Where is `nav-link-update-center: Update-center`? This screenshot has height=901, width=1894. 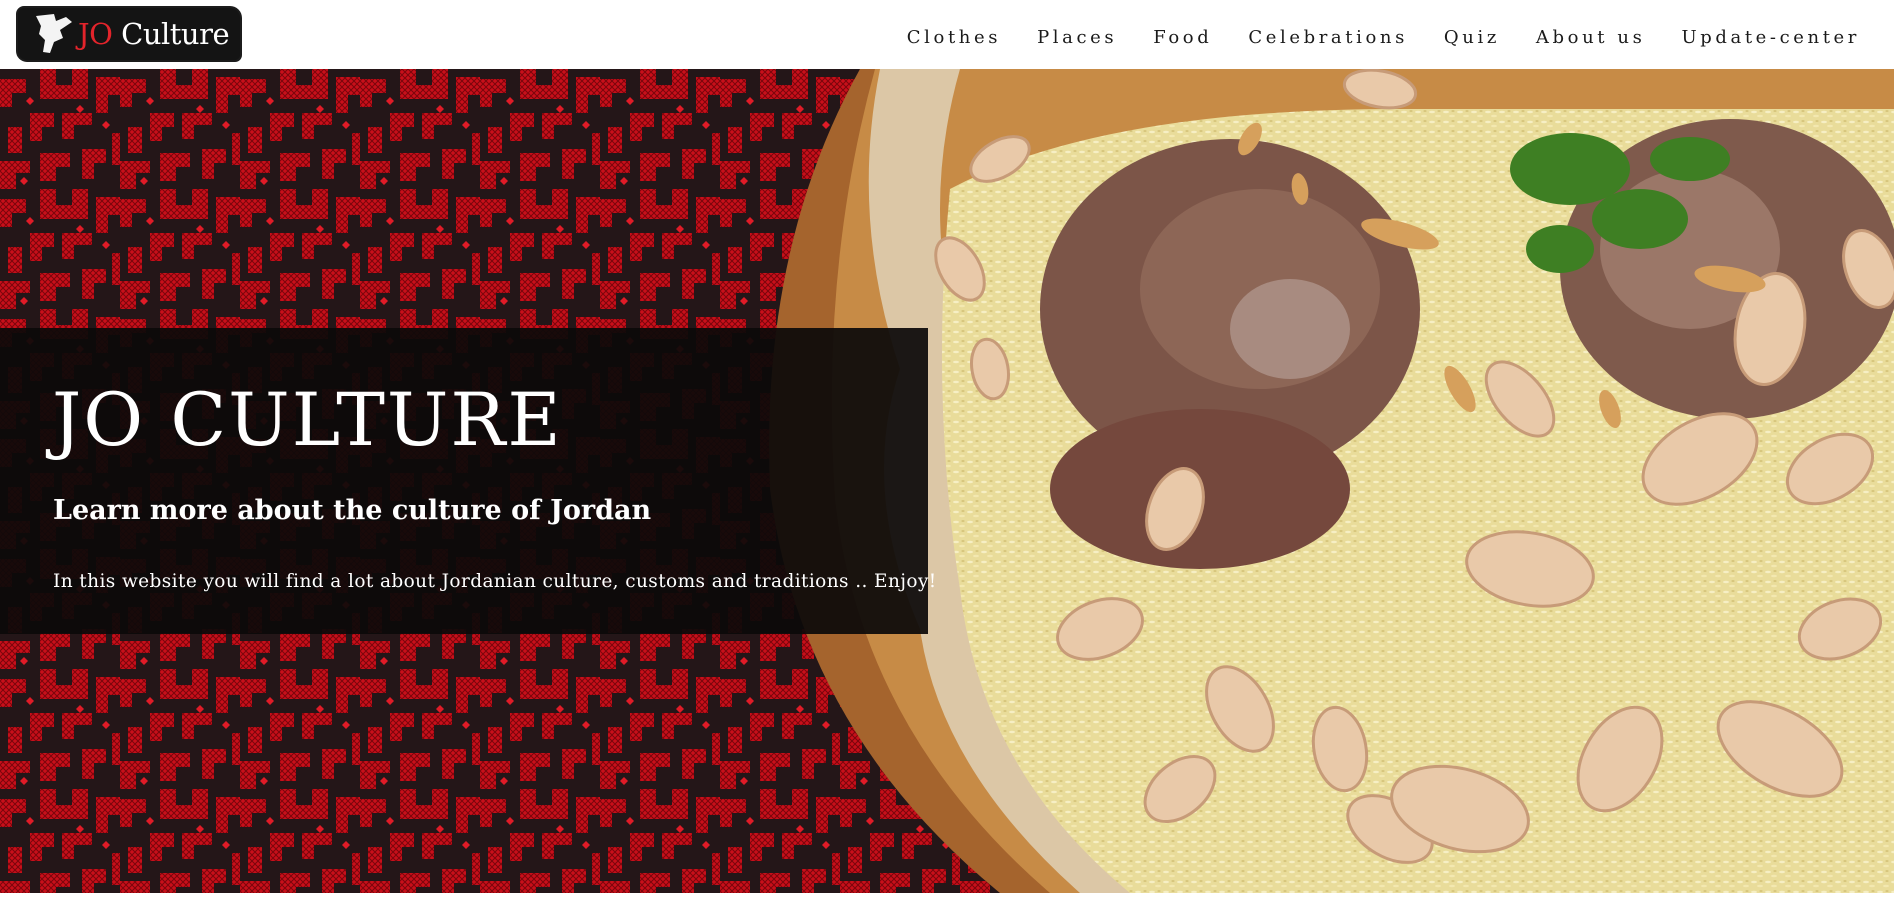
nav-link-update-center: Update-center is located at coordinates (1770, 37).